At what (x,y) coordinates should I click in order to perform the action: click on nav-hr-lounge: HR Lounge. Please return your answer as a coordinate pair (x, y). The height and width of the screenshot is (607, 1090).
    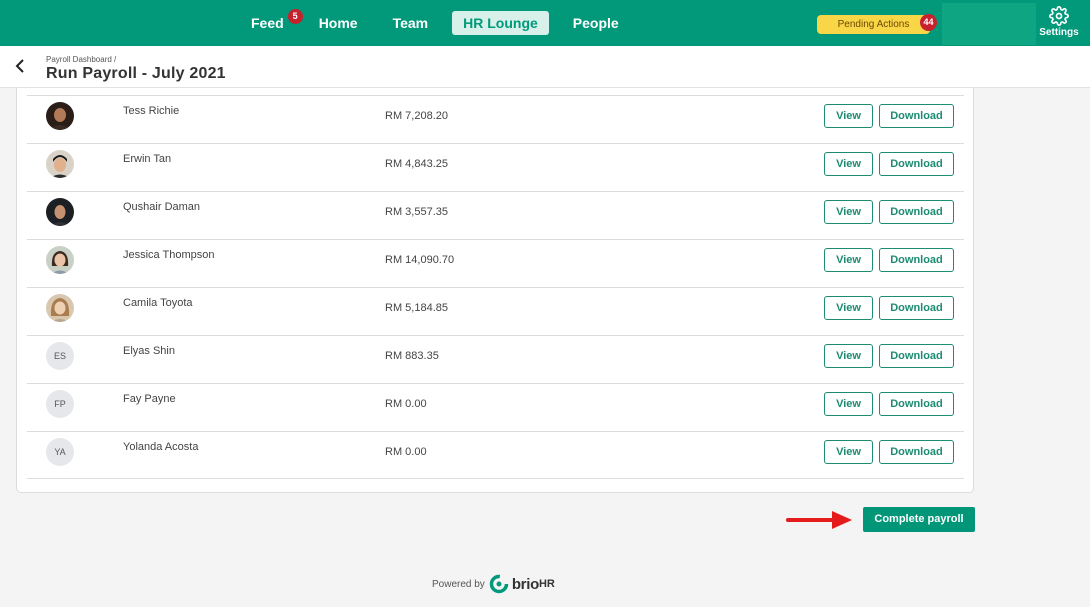
    Looking at the image, I should click on (500, 23).